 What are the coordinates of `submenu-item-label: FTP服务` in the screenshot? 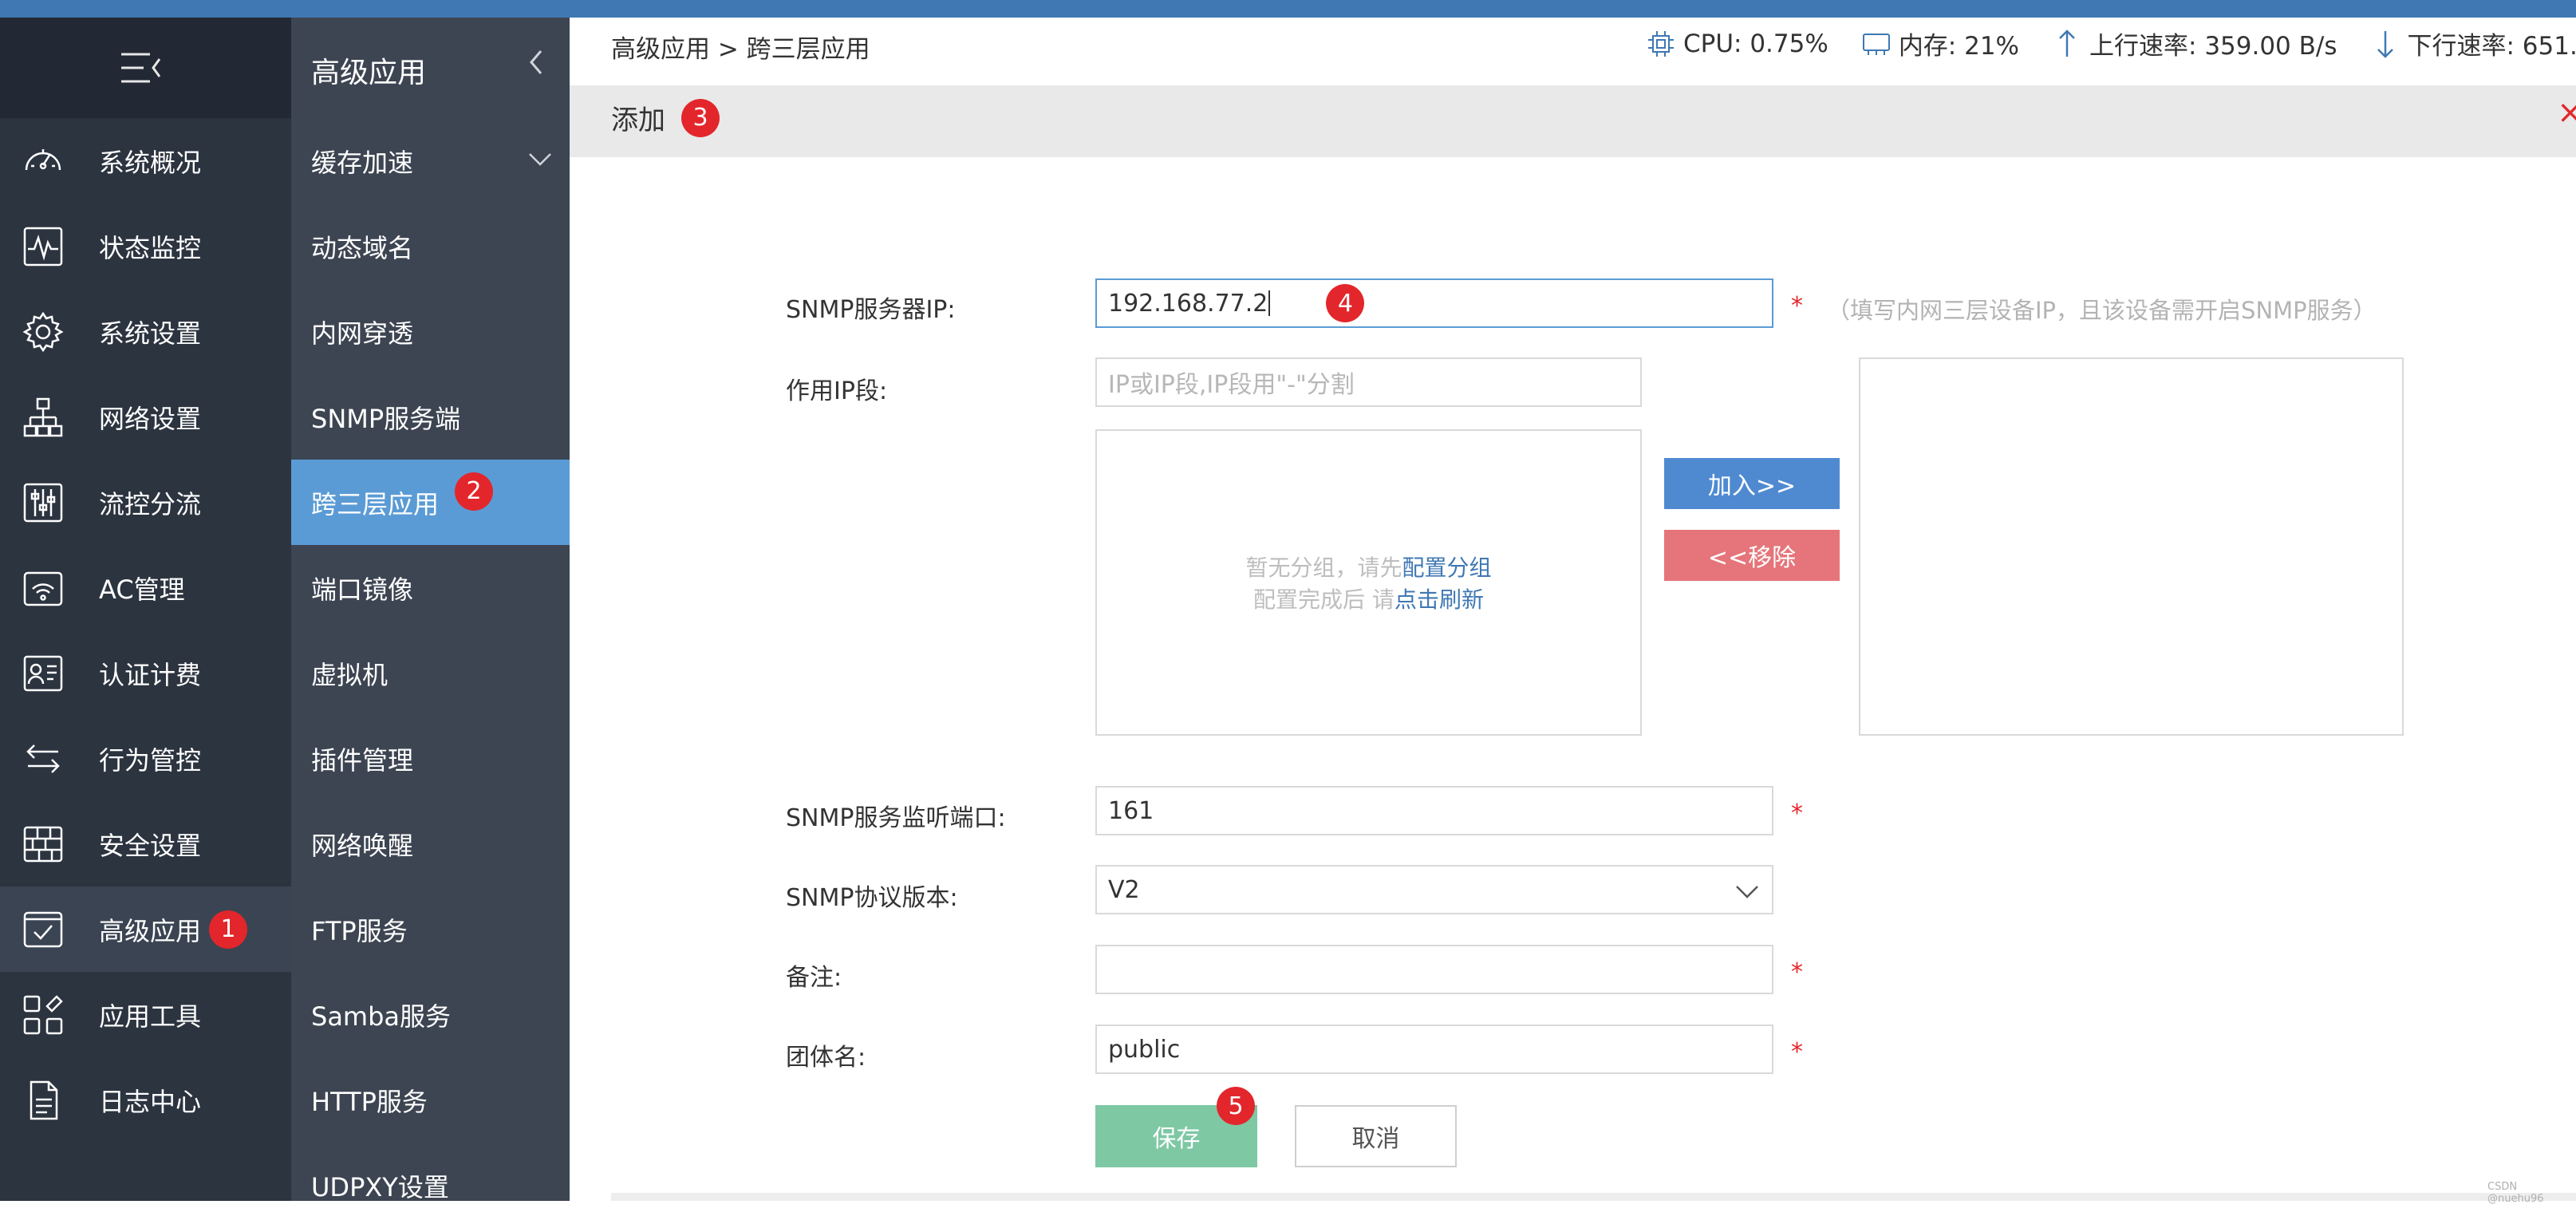 It's located at (360, 929).